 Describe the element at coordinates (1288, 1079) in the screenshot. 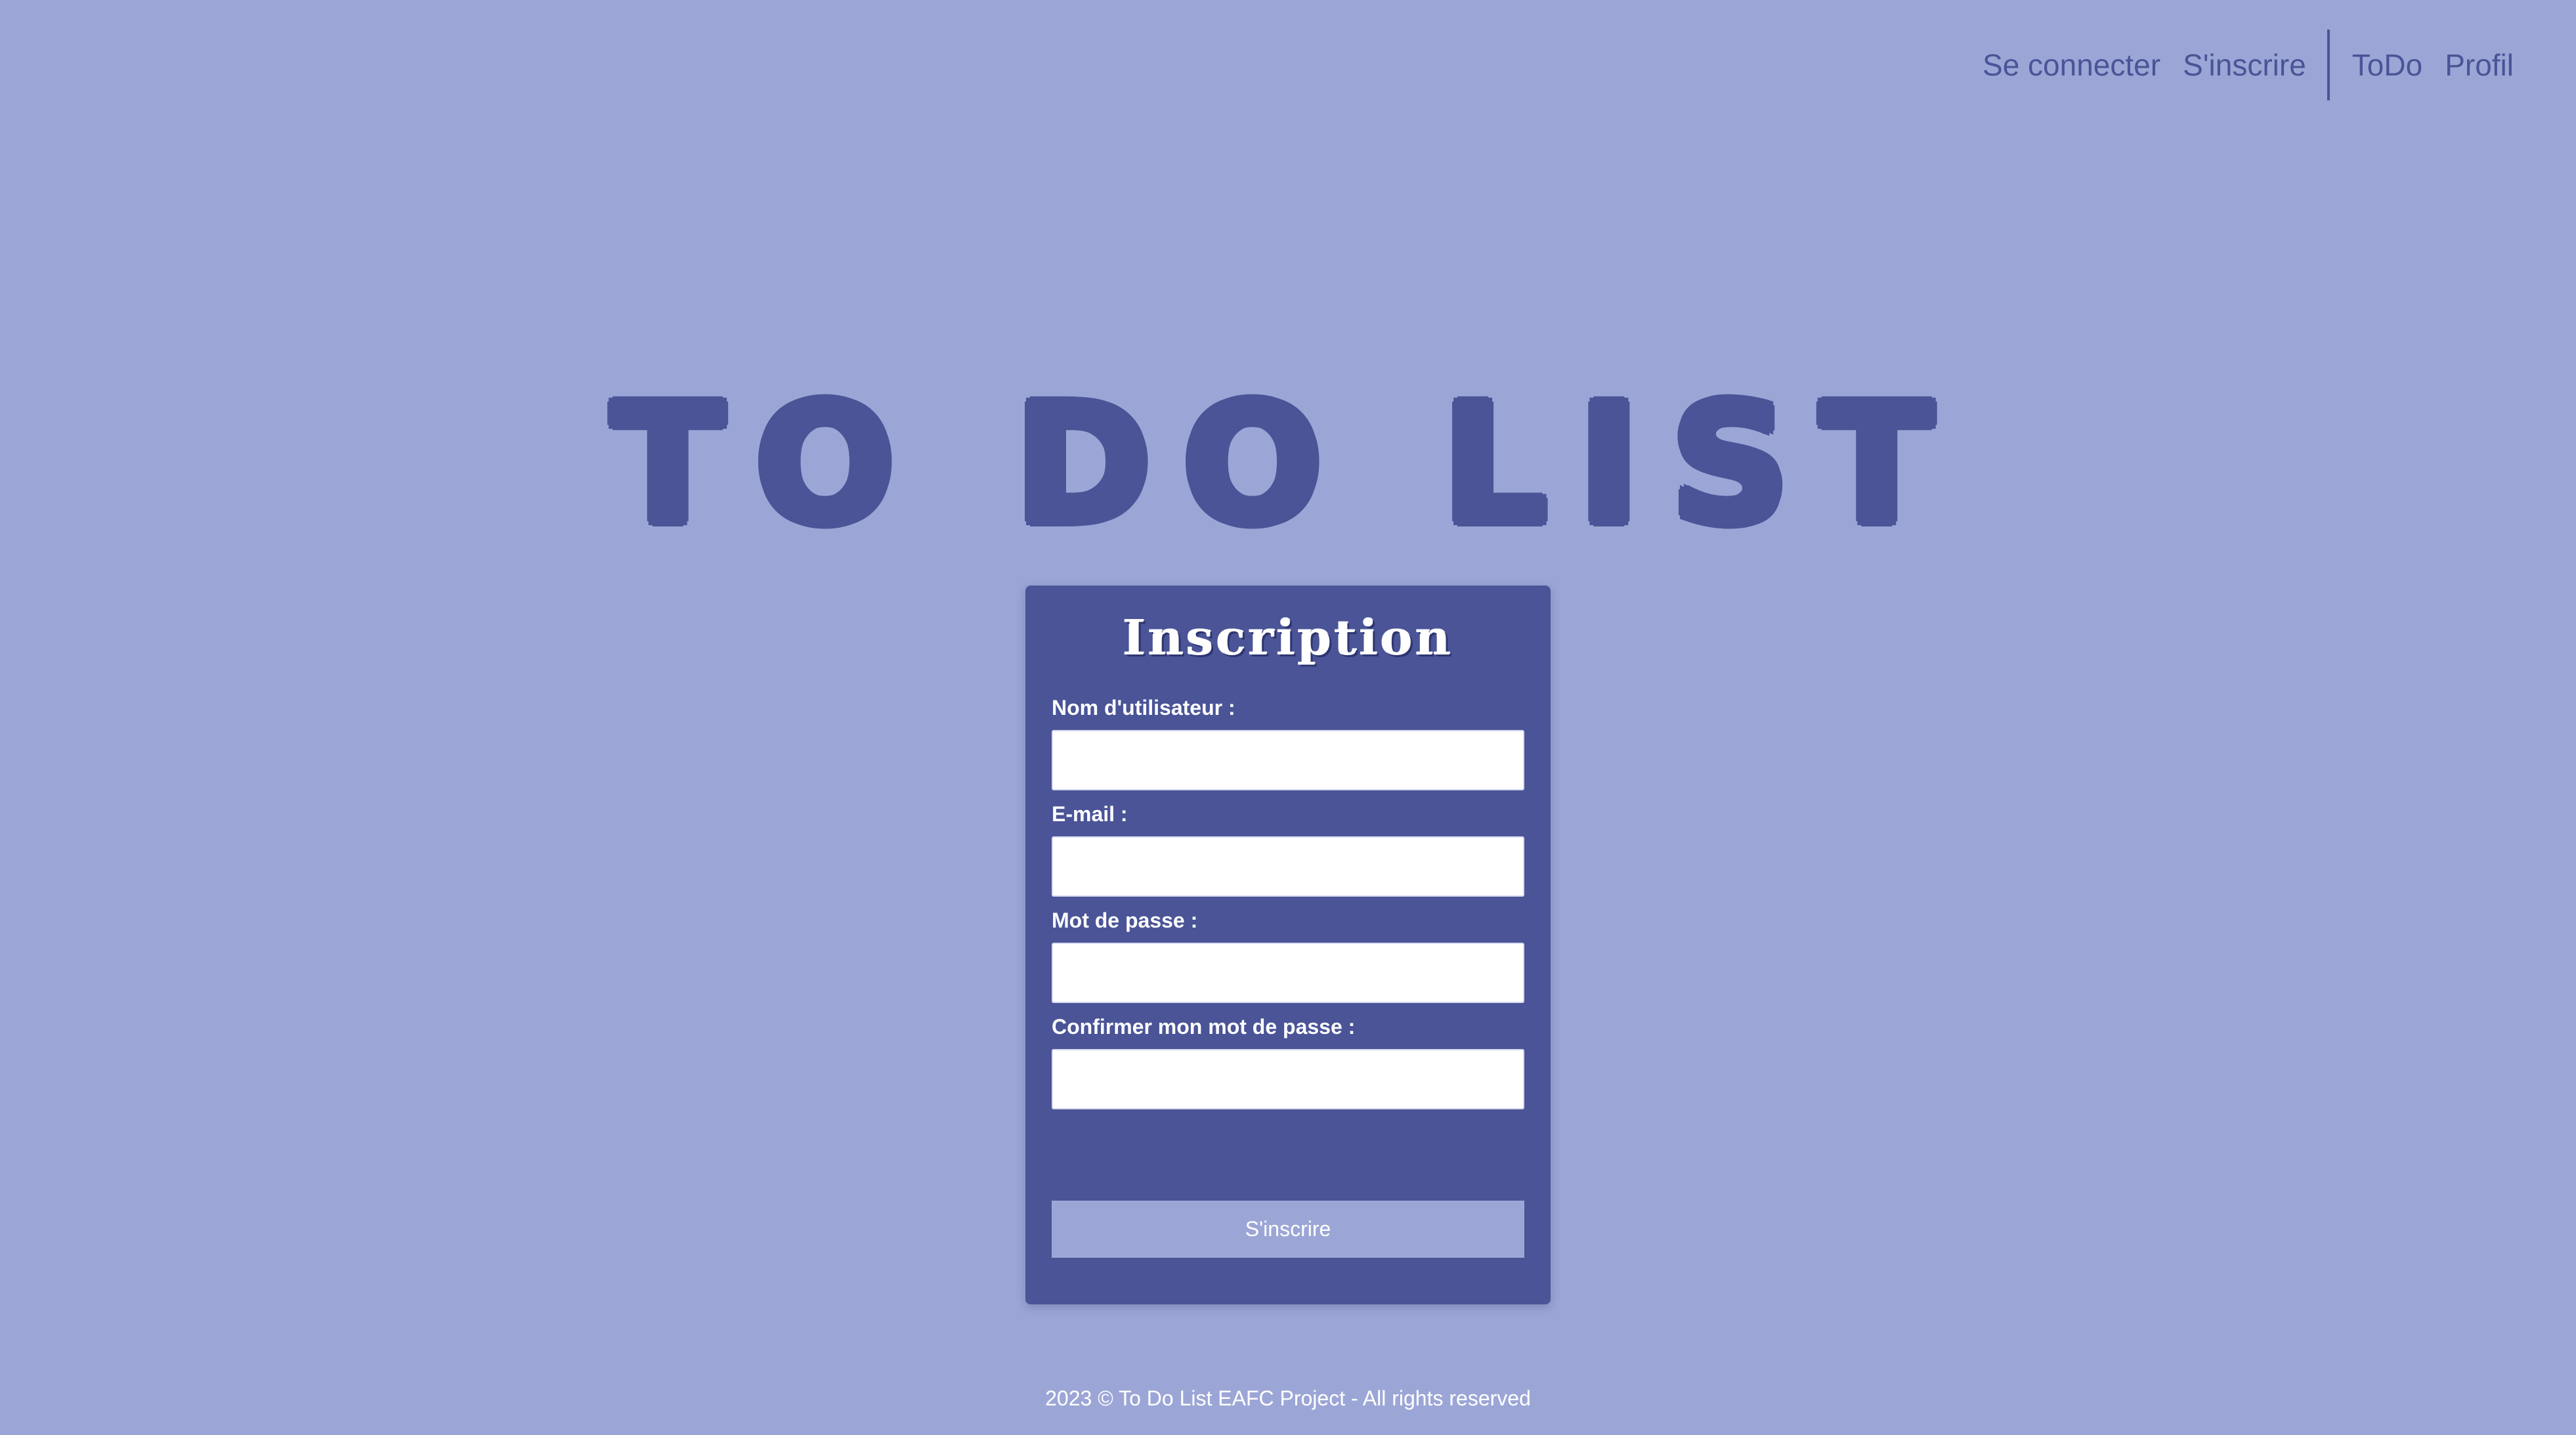

I see `confirm-password-input` at that location.